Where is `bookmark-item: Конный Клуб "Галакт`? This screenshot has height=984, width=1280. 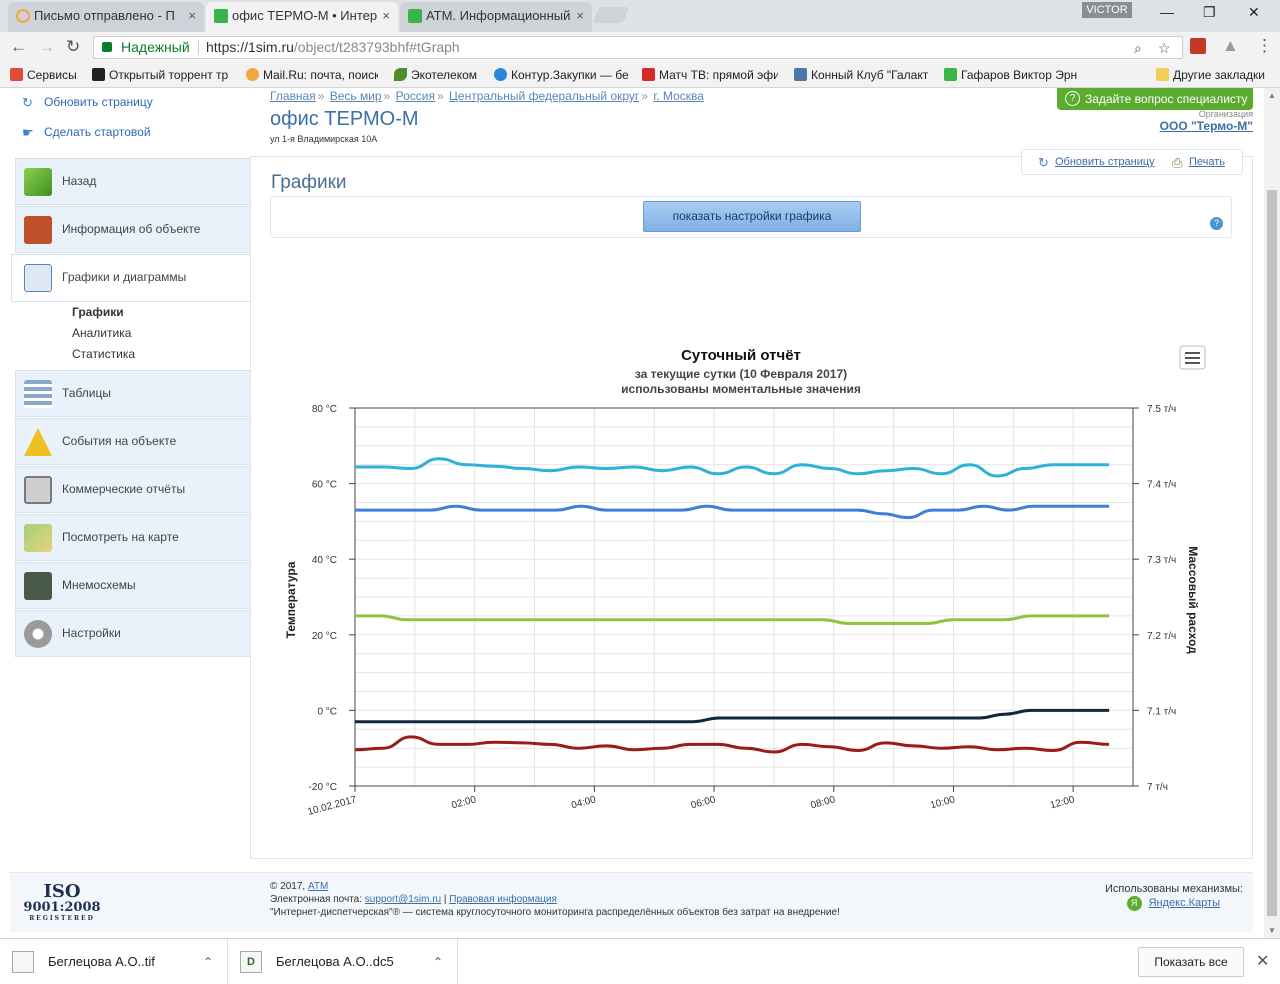 bookmark-item: Конный Клуб "Галакт is located at coordinates (861, 75).